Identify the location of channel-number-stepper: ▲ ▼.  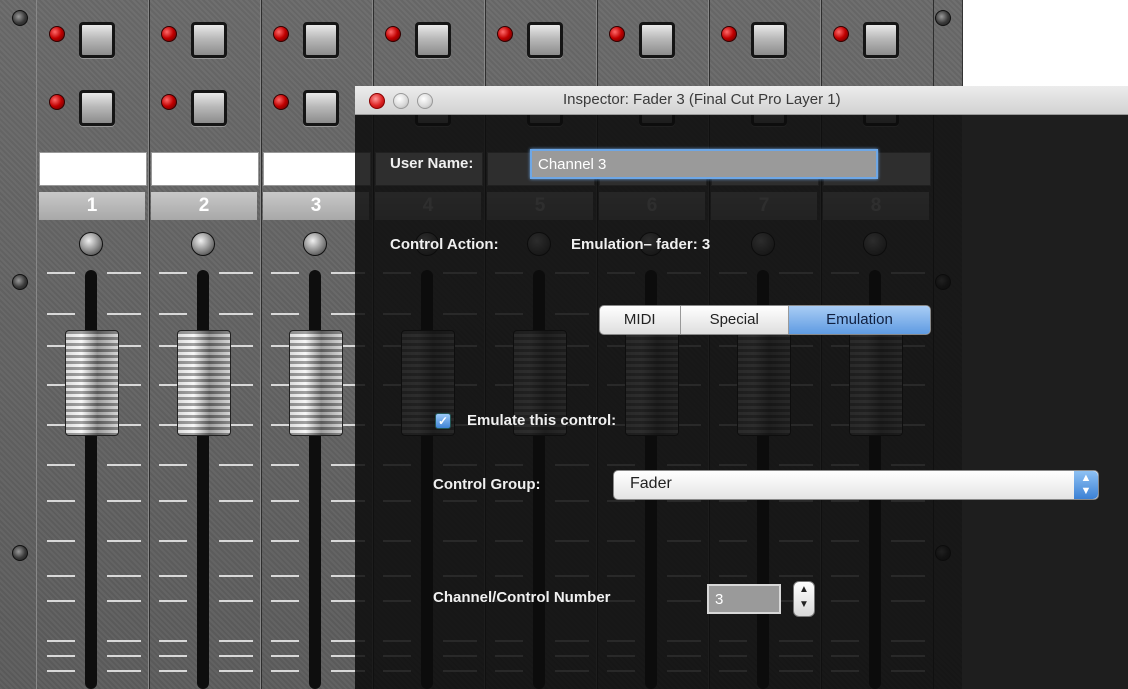
(804, 599).